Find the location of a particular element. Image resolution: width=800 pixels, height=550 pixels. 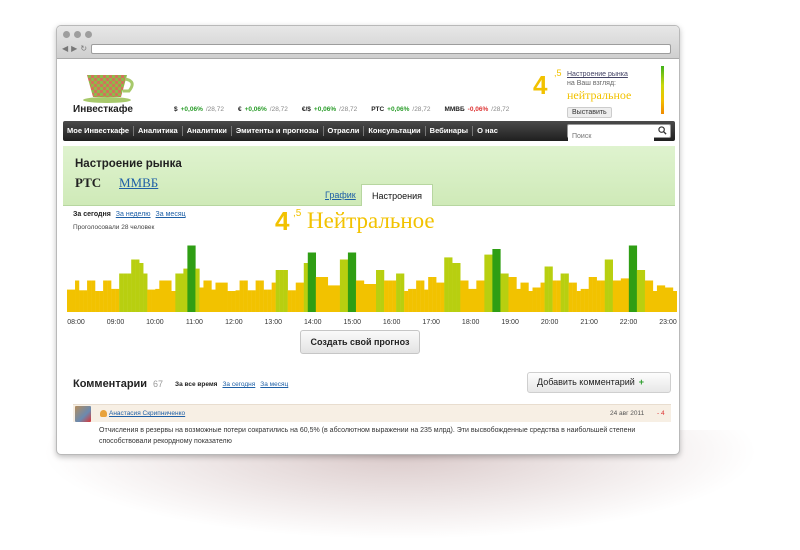

nav-item-consultations: Консультации is located at coordinates (395, 131).